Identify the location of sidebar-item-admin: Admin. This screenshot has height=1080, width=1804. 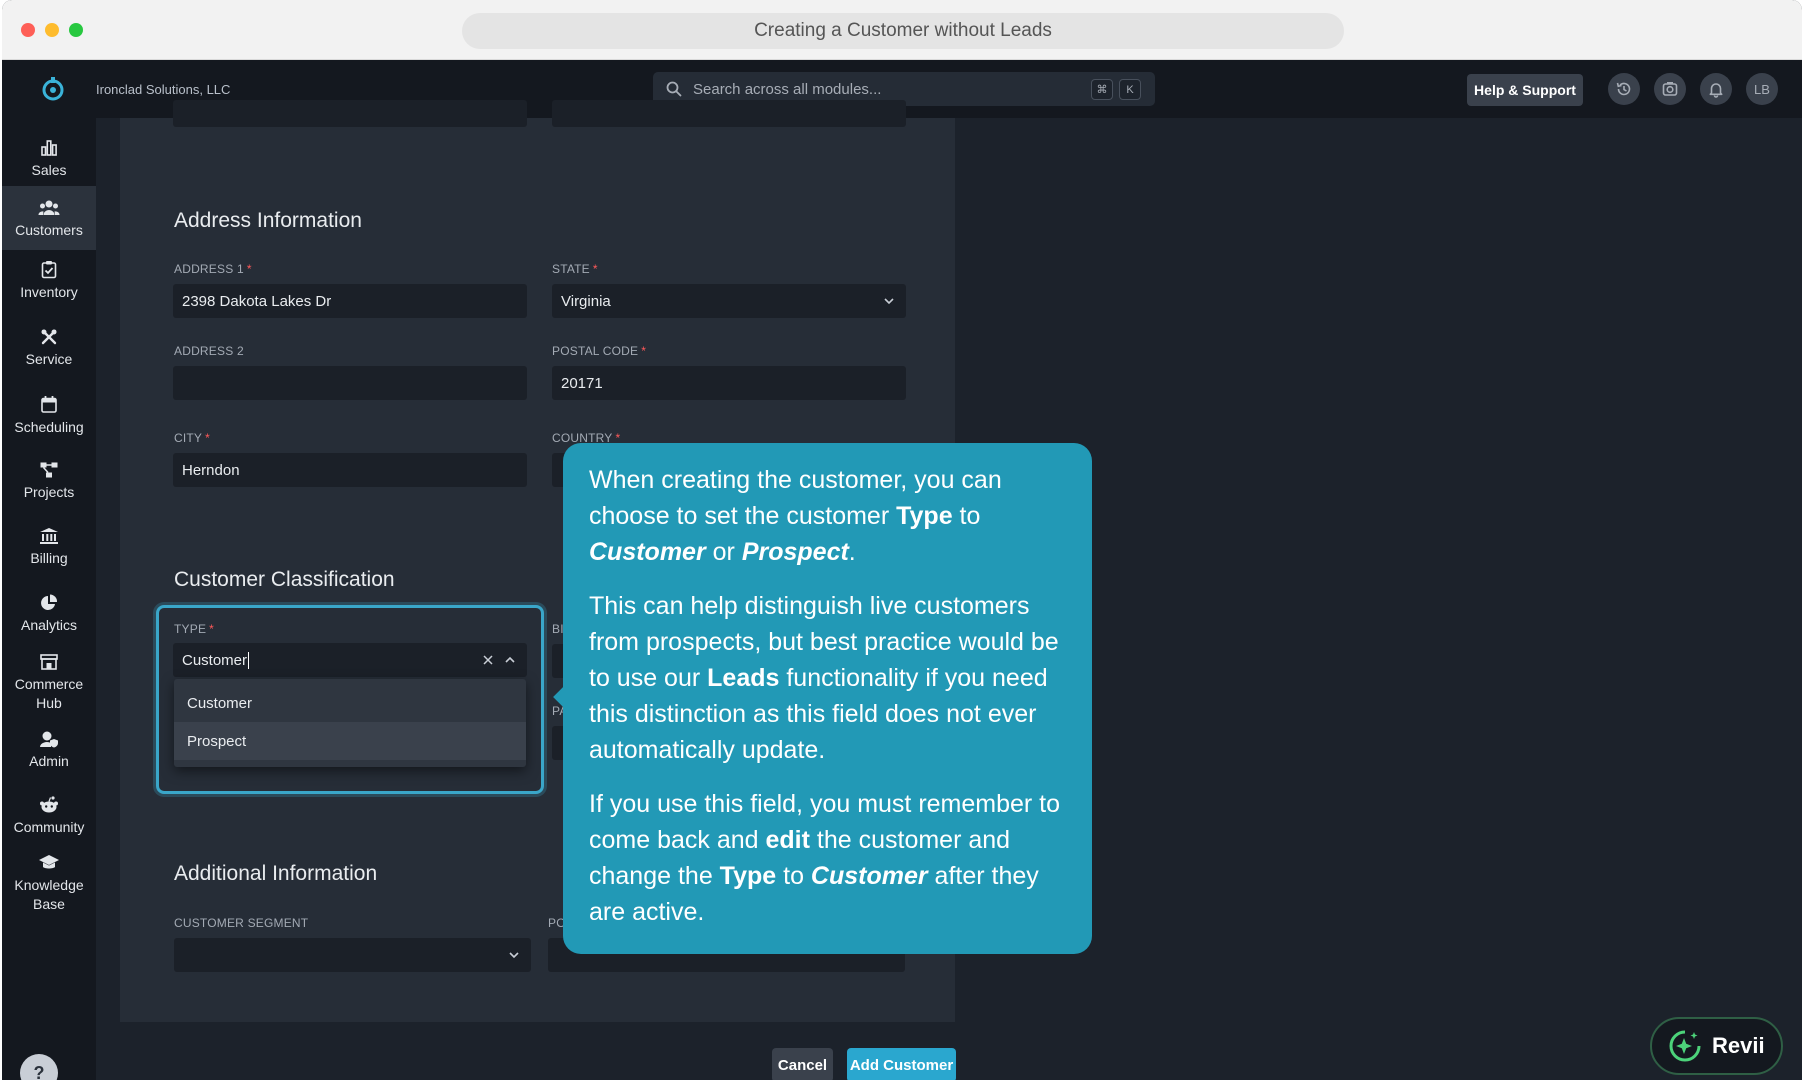
(49, 759).